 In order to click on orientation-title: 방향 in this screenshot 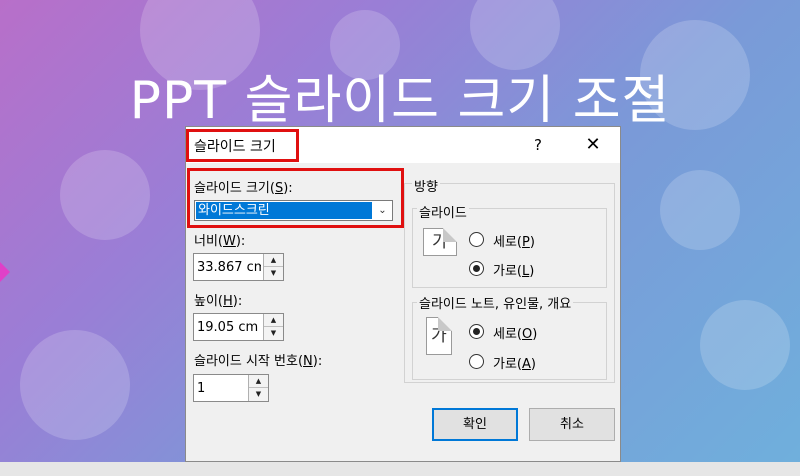, I will do `click(426, 185)`.